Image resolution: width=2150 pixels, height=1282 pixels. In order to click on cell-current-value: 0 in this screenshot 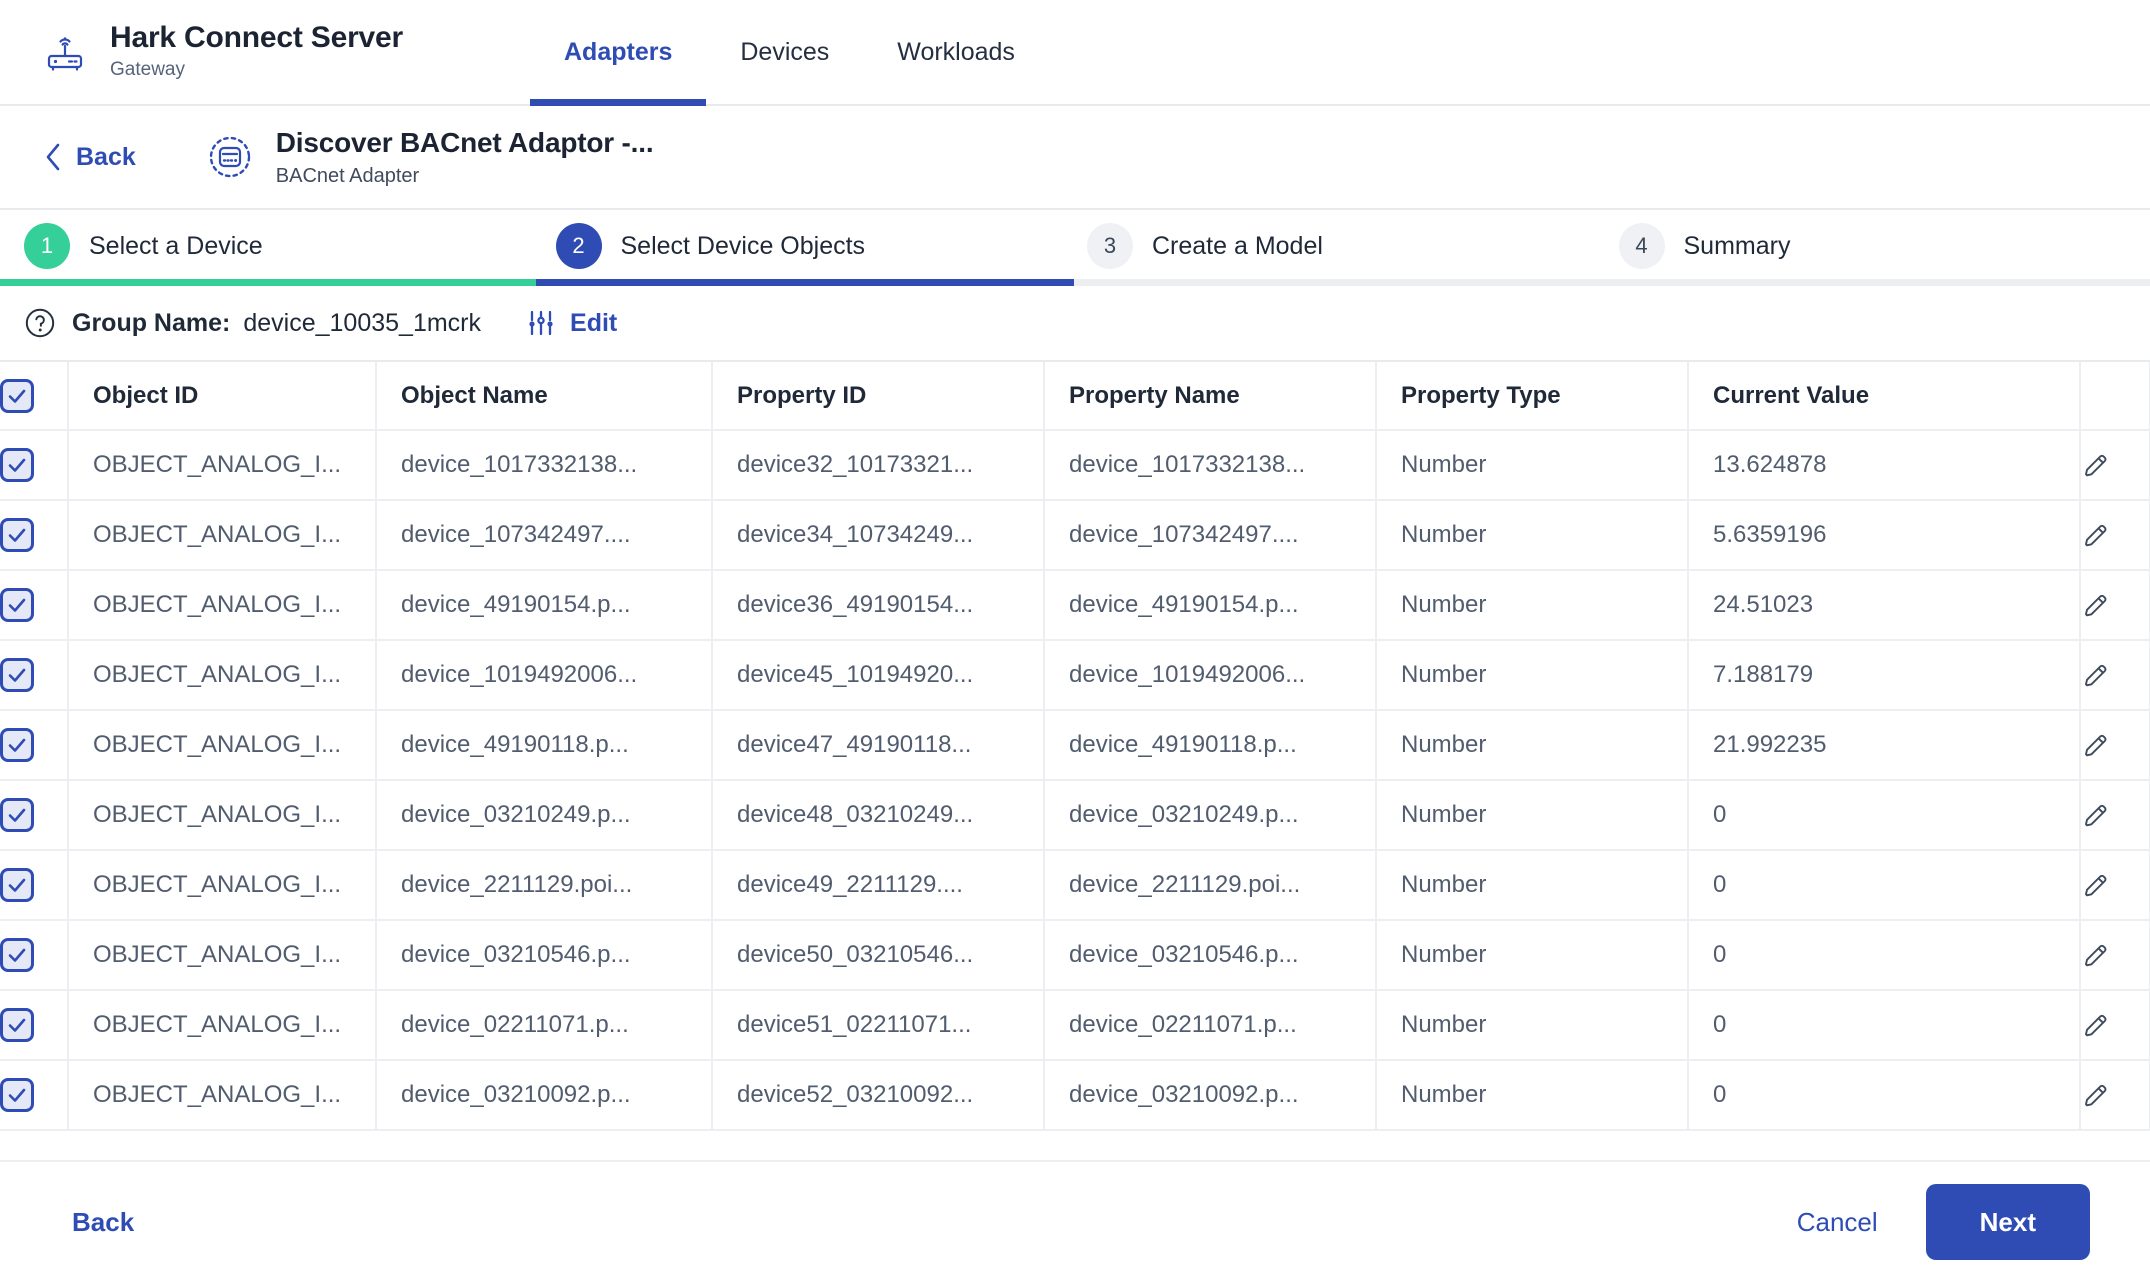, I will do `click(1884, 885)`.